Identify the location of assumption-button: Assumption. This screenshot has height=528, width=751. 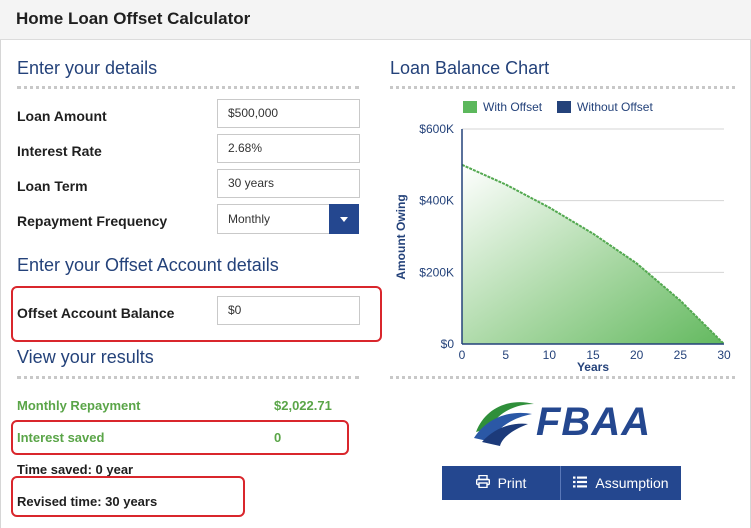
(621, 483).